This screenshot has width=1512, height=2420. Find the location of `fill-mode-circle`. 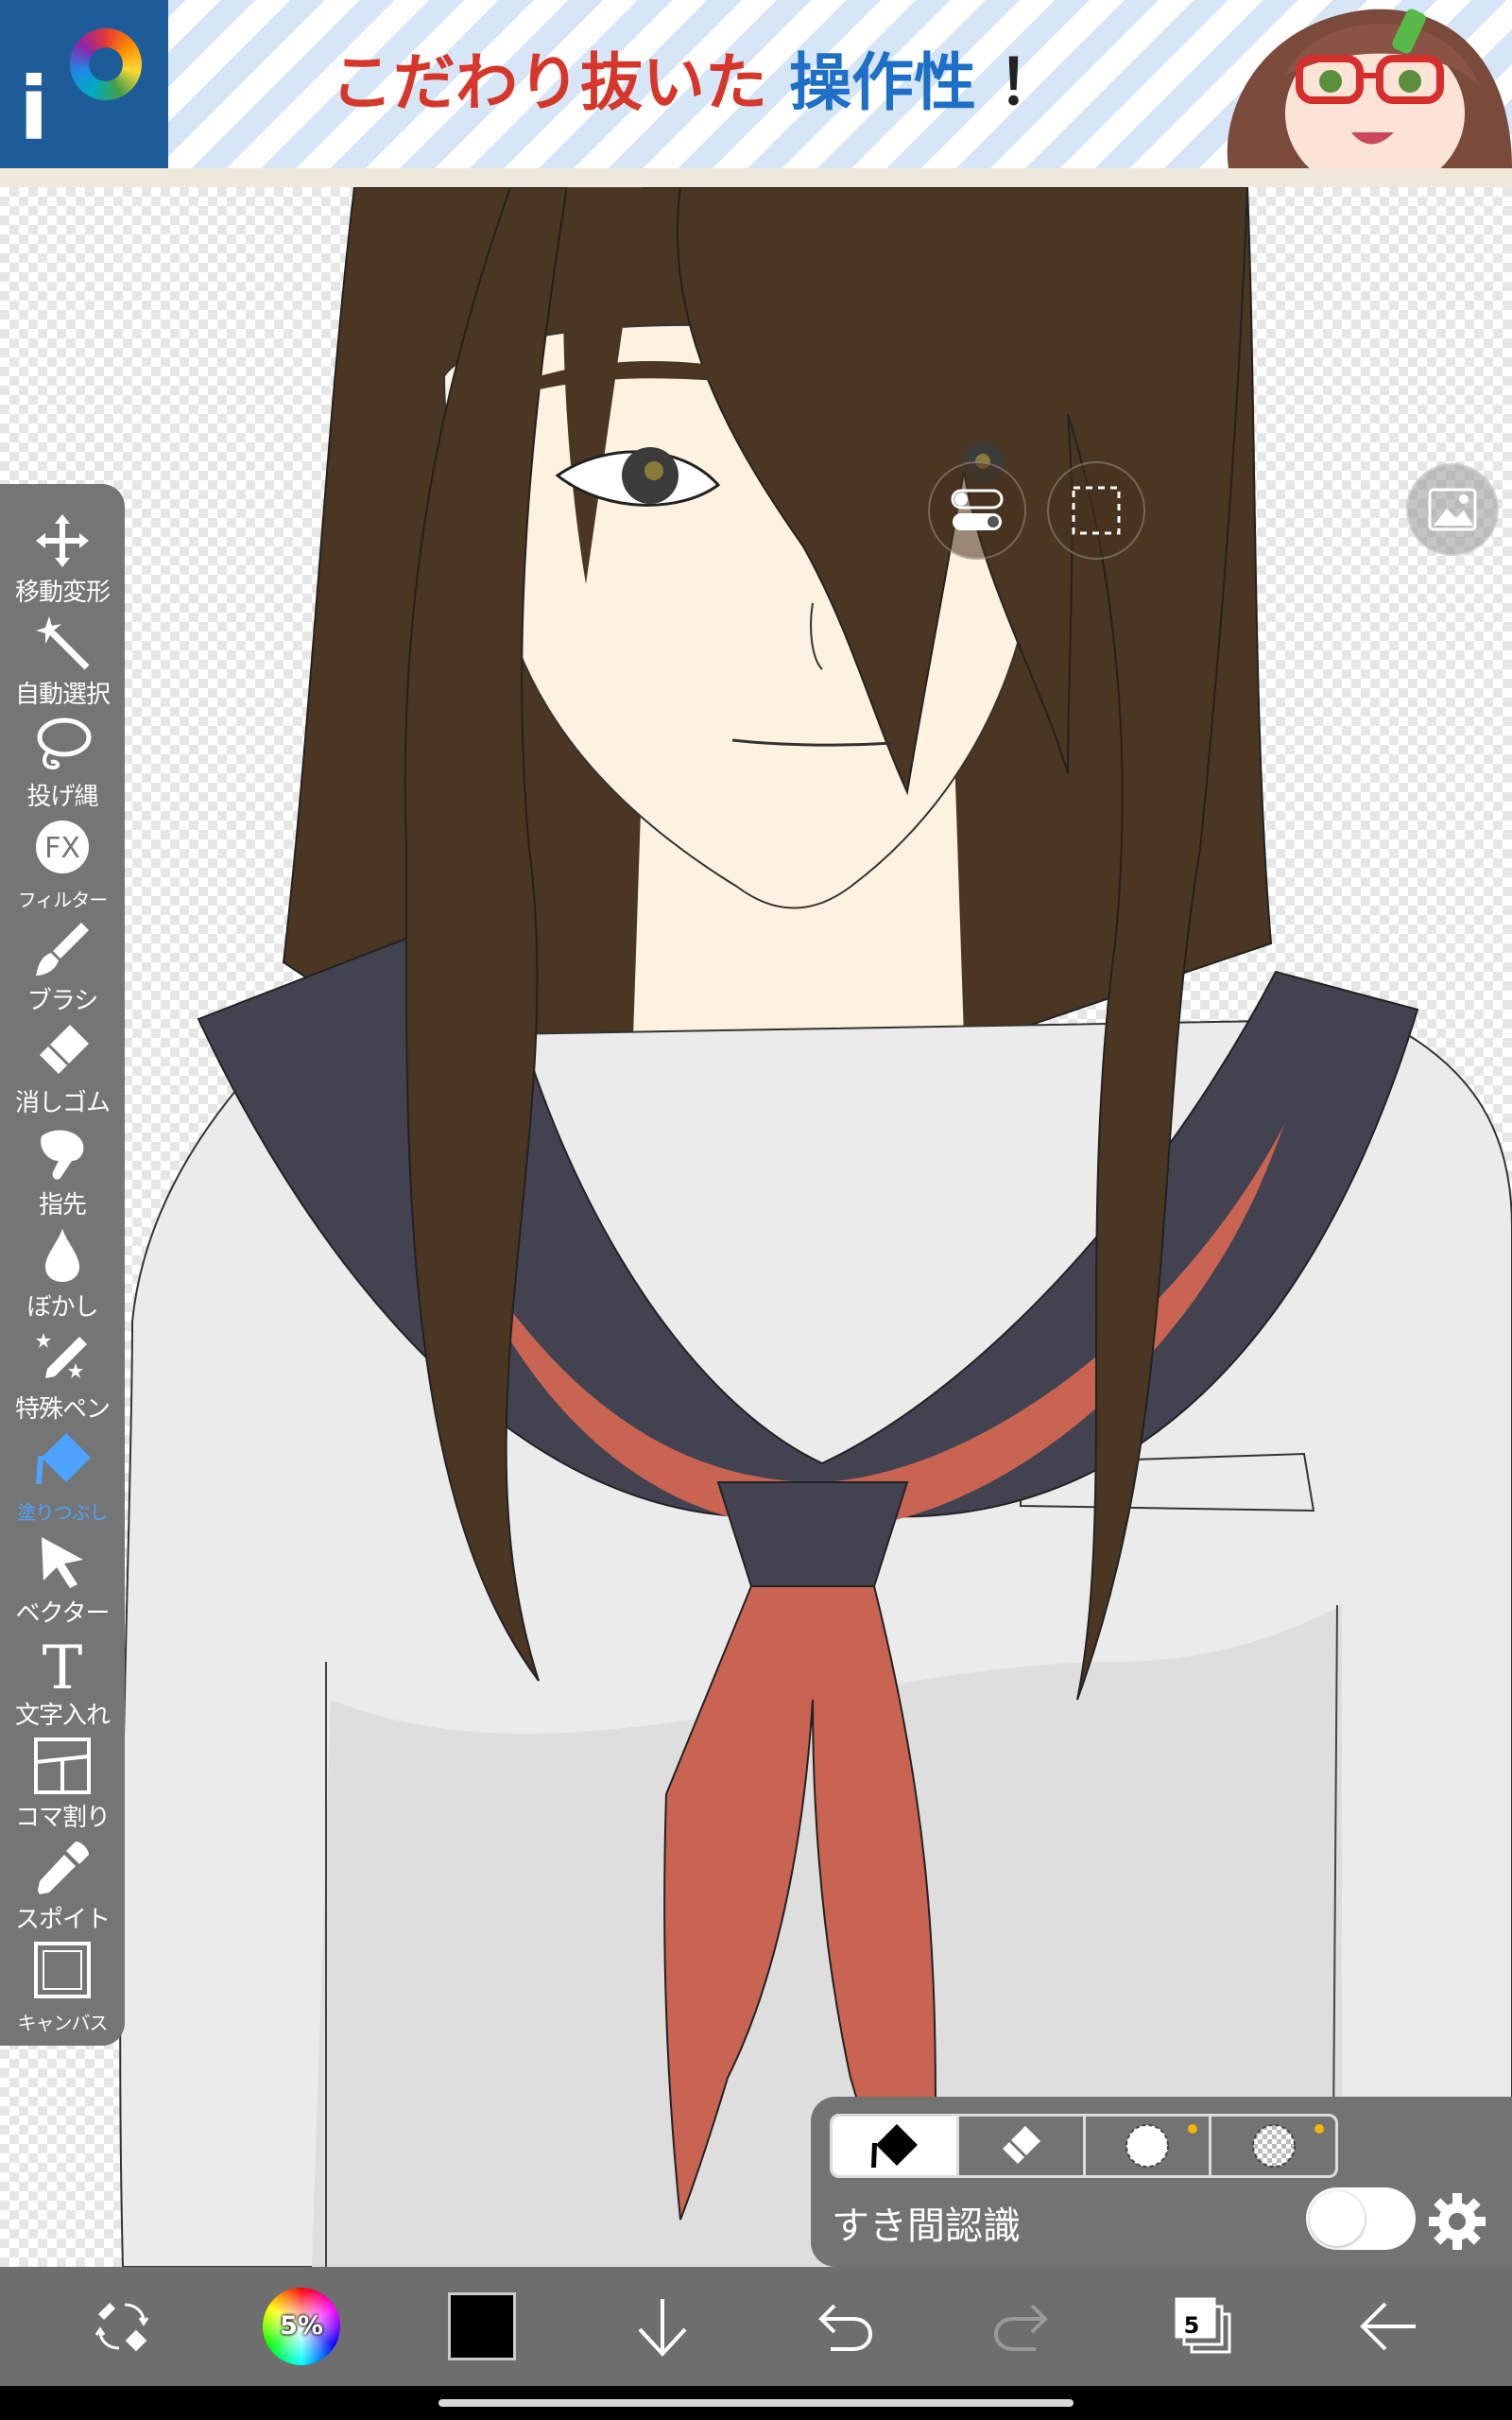

fill-mode-circle is located at coordinates (1149, 2146).